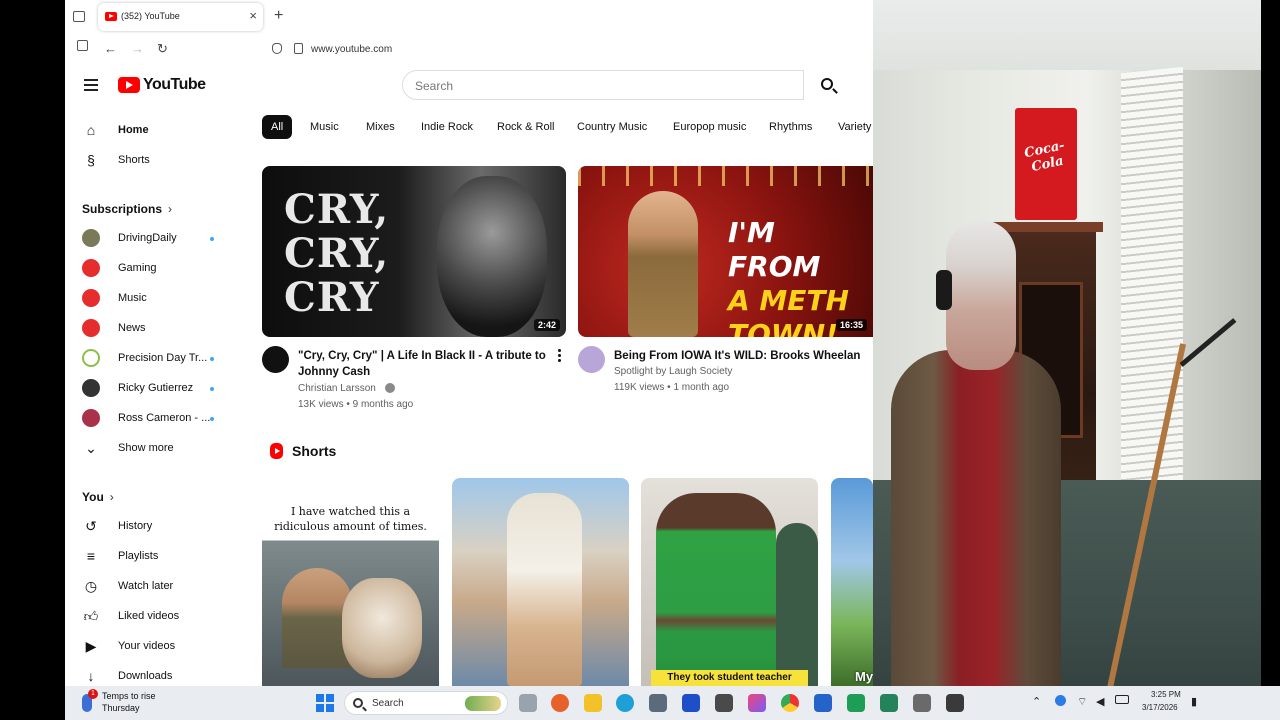  What do you see at coordinates (1060, 700) in the screenshot?
I see `cloud-icon` at bounding box center [1060, 700].